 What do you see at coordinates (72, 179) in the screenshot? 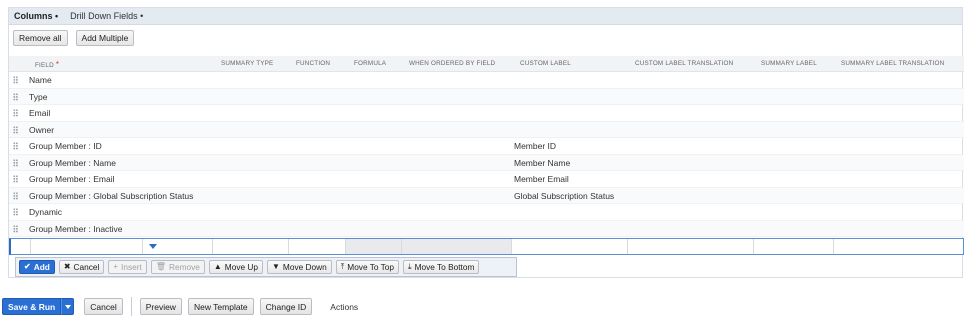
I see `field-cell: Group Member : Email` at bounding box center [72, 179].